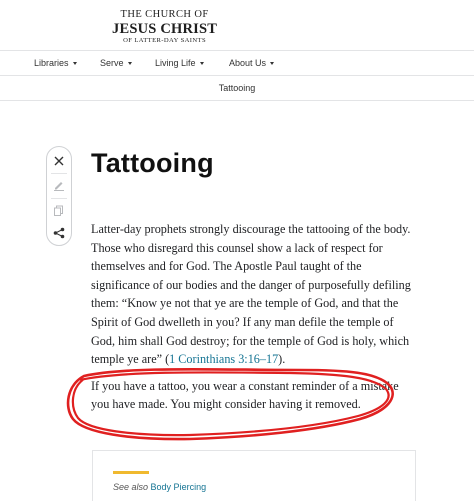  I want to click on scripture-link: 1 Corinthians 3:16–17, so click(223, 359).